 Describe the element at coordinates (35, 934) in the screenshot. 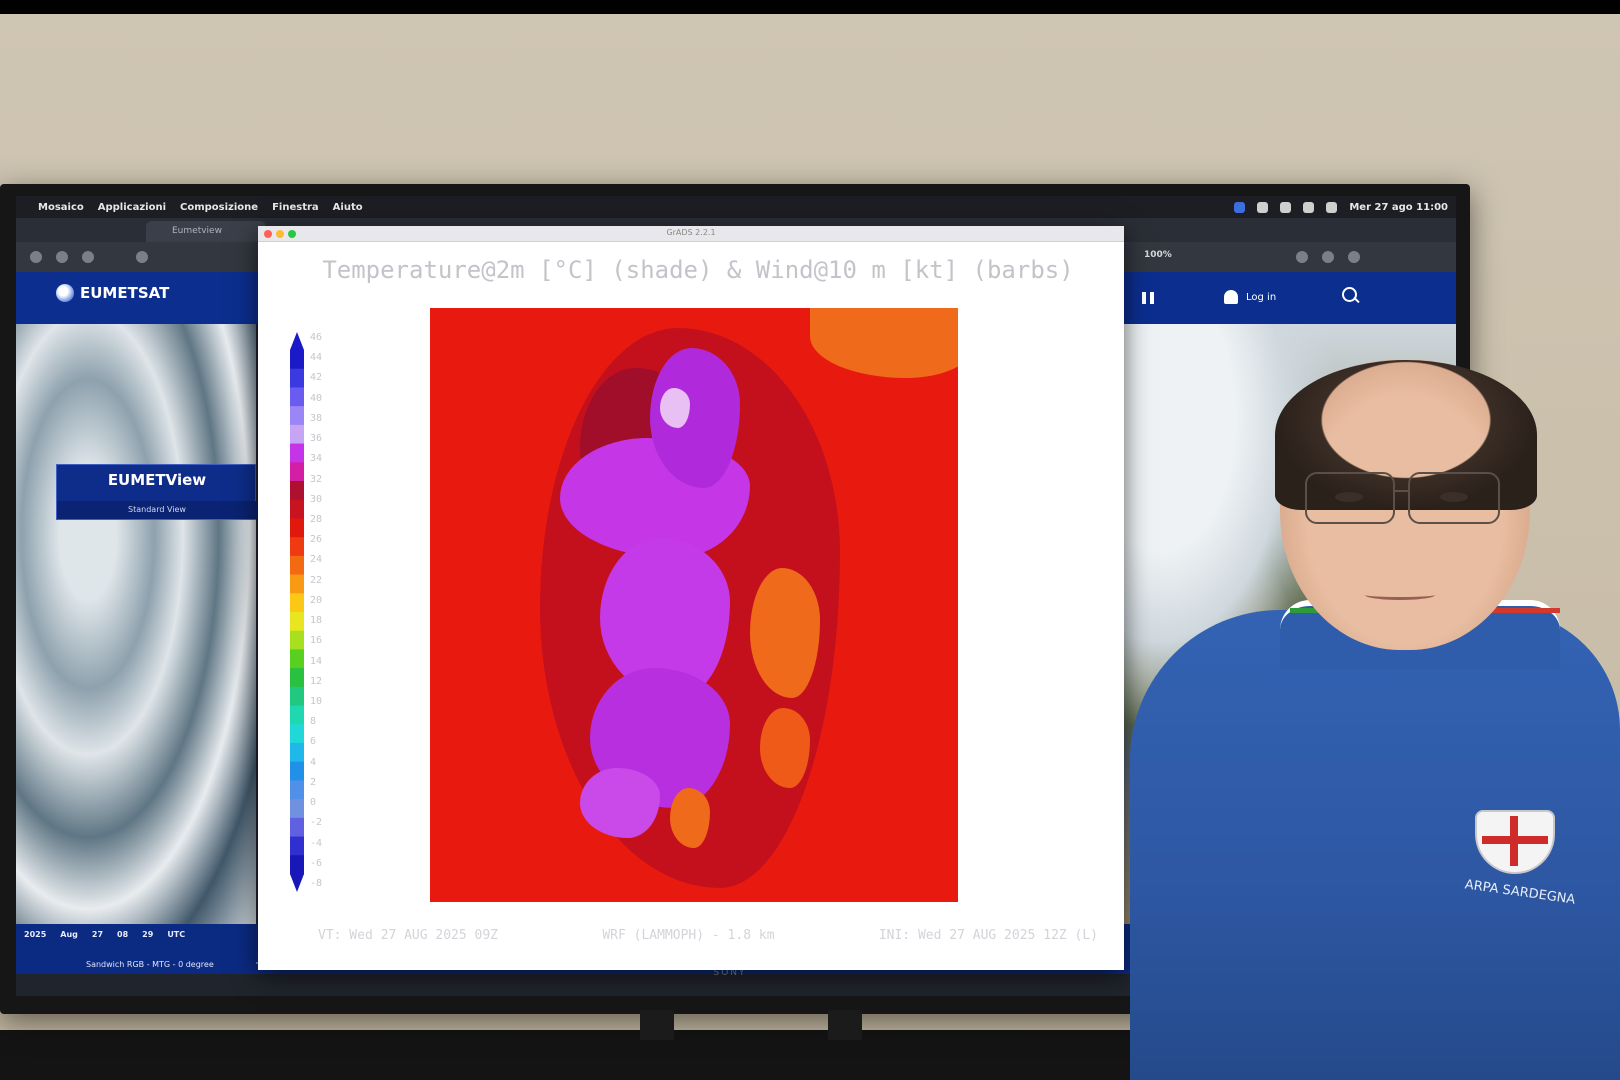

I see `date-year: 2025` at that location.